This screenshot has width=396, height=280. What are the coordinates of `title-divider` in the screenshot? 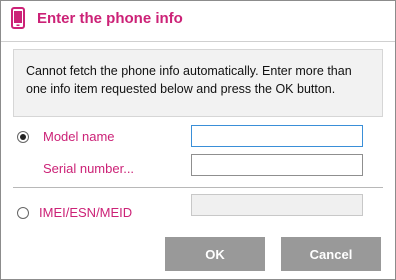 It's located at (198, 41).